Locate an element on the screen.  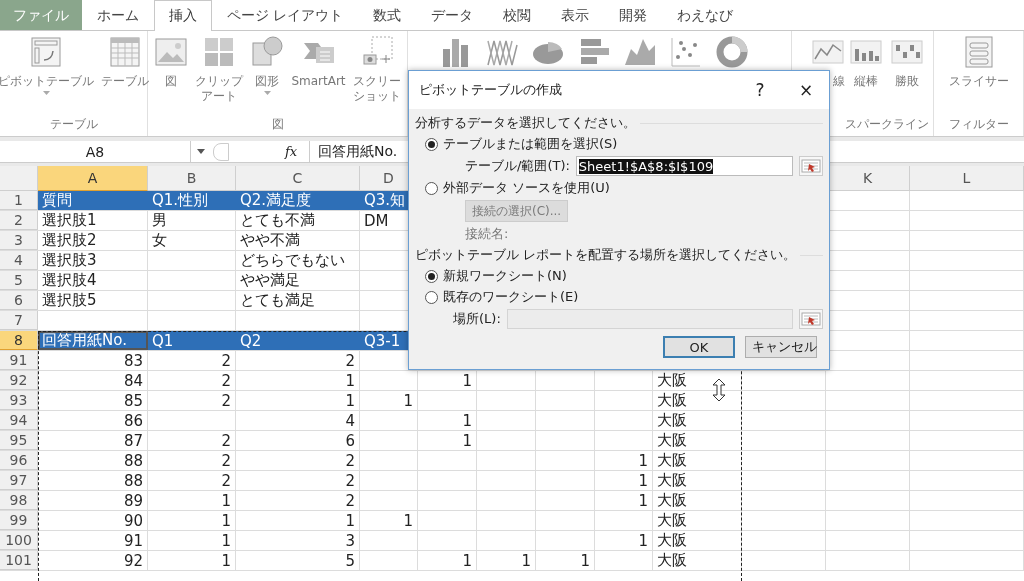
table-cell-text: DM is located at coordinates (376, 220).